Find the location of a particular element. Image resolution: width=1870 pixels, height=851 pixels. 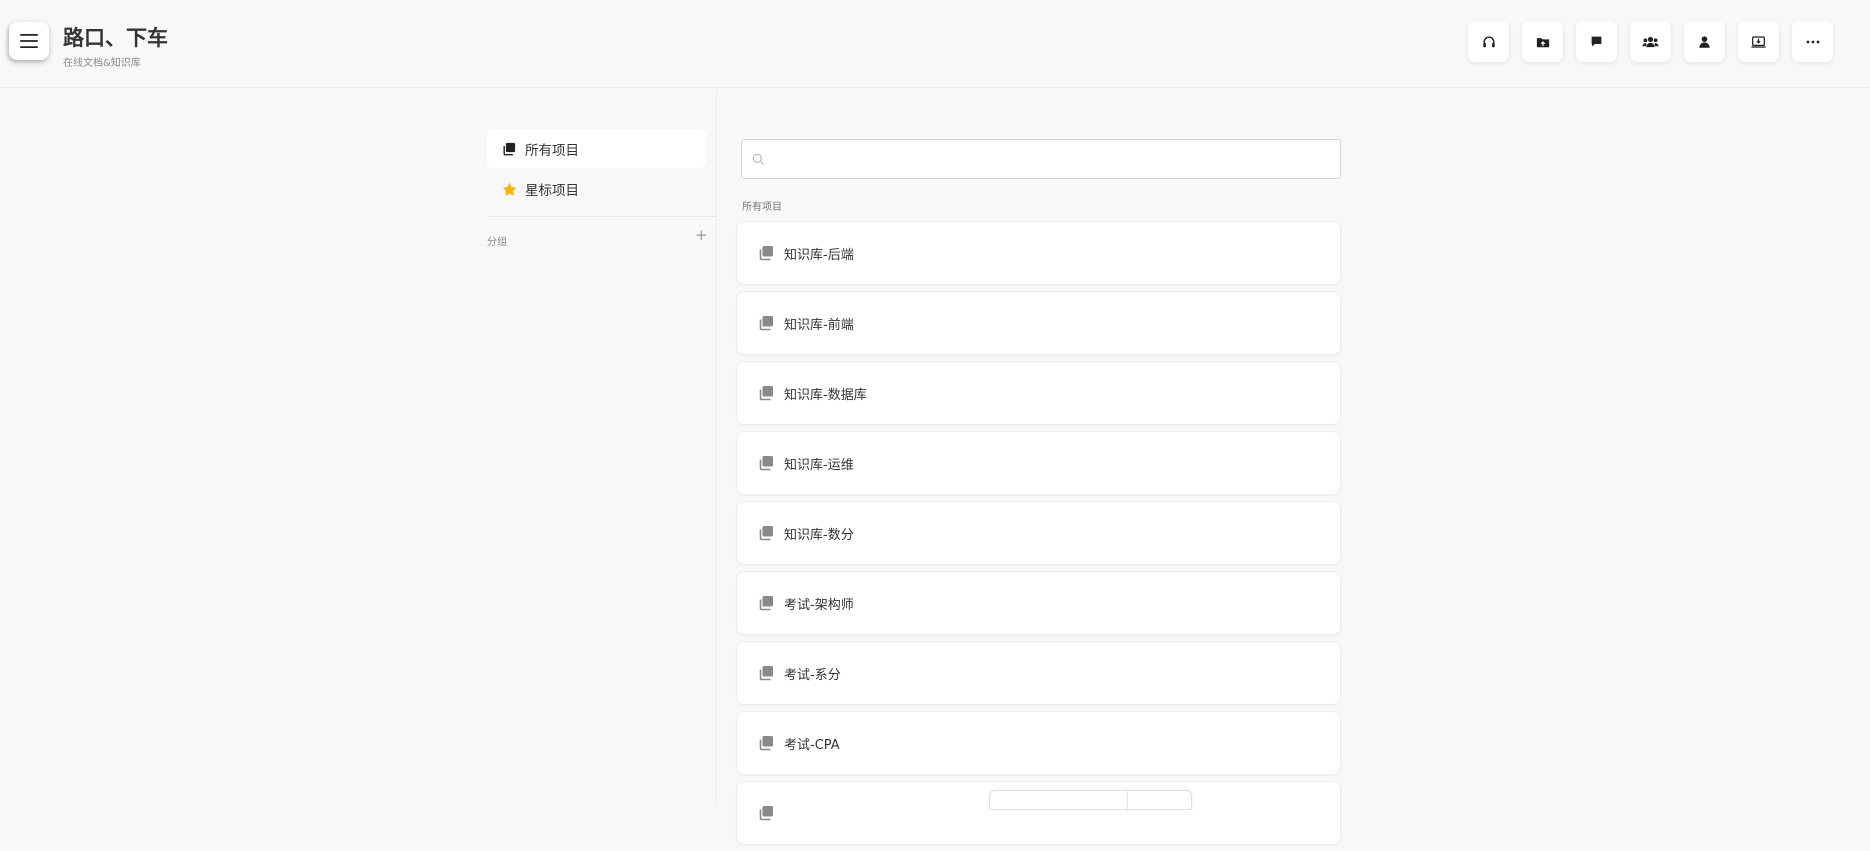

project-card: 知识库-运维 is located at coordinates (1038, 463).